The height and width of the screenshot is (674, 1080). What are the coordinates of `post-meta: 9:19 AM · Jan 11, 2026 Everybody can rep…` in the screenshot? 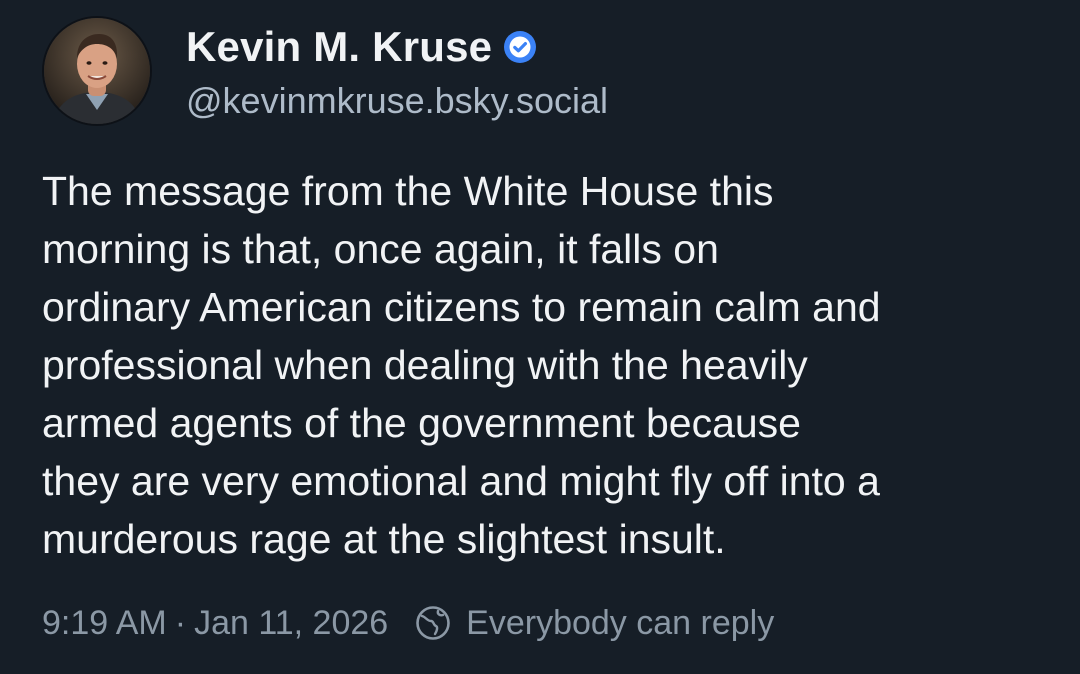 It's located at (408, 623).